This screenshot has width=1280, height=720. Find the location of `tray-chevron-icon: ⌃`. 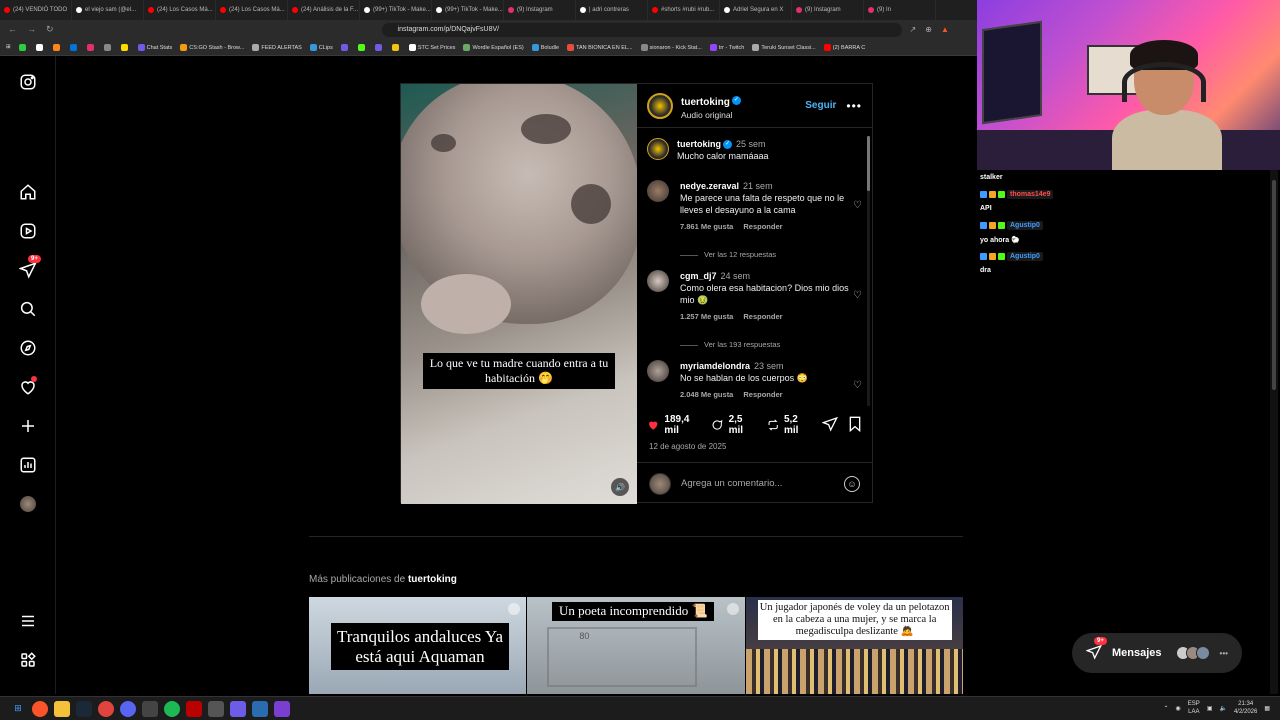

tray-chevron-icon: ⌃ is located at coordinates (1166, 708).